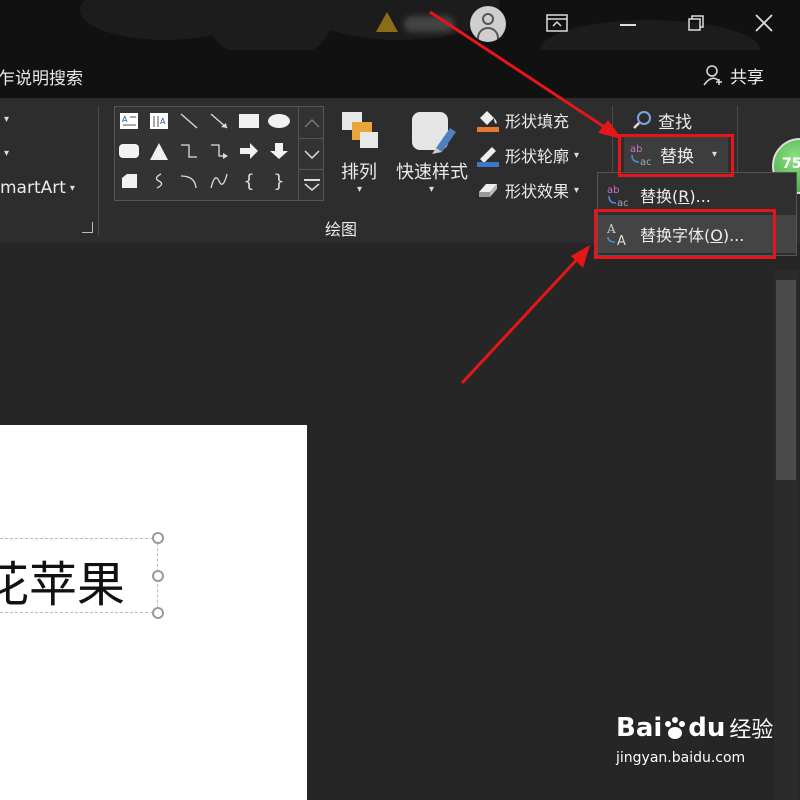 The image size is (800, 800). Describe the element at coordinates (33, 188) in the screenshot. I see `smartart-label: martArt` at that location.